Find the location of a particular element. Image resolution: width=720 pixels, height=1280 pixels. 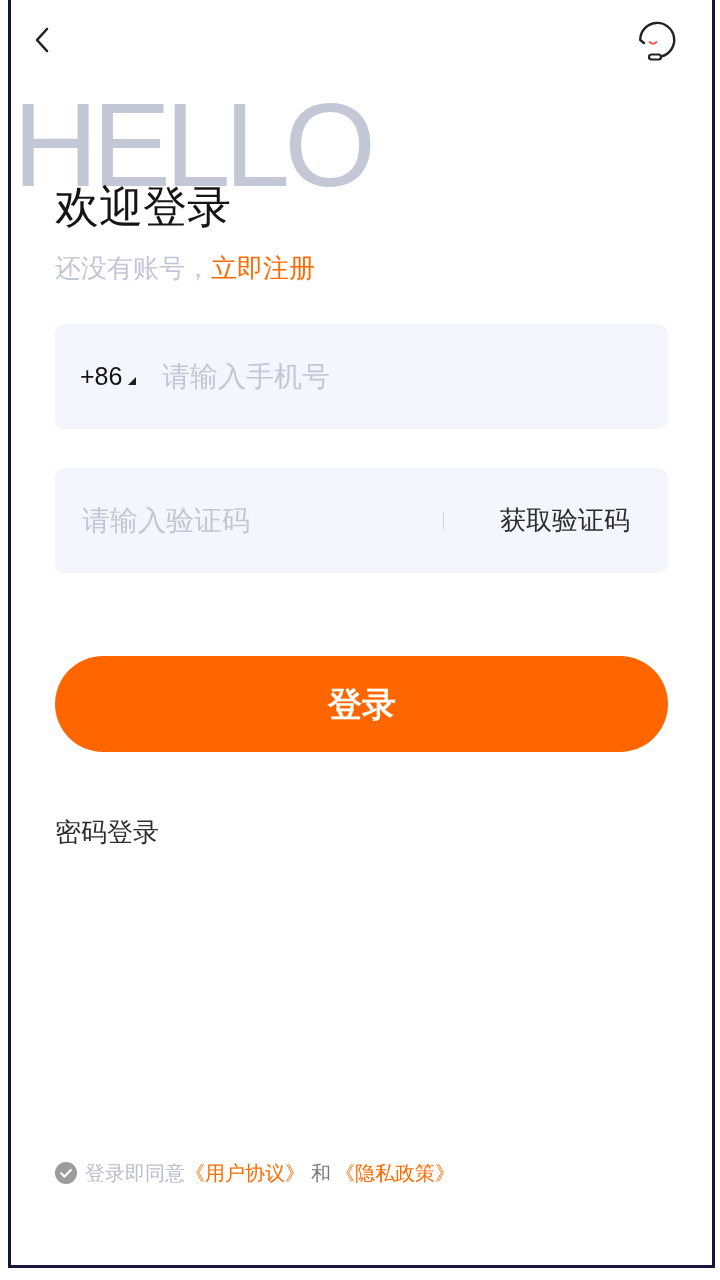

password-login-link: 密码登录 is located at coordinates (107, 832).